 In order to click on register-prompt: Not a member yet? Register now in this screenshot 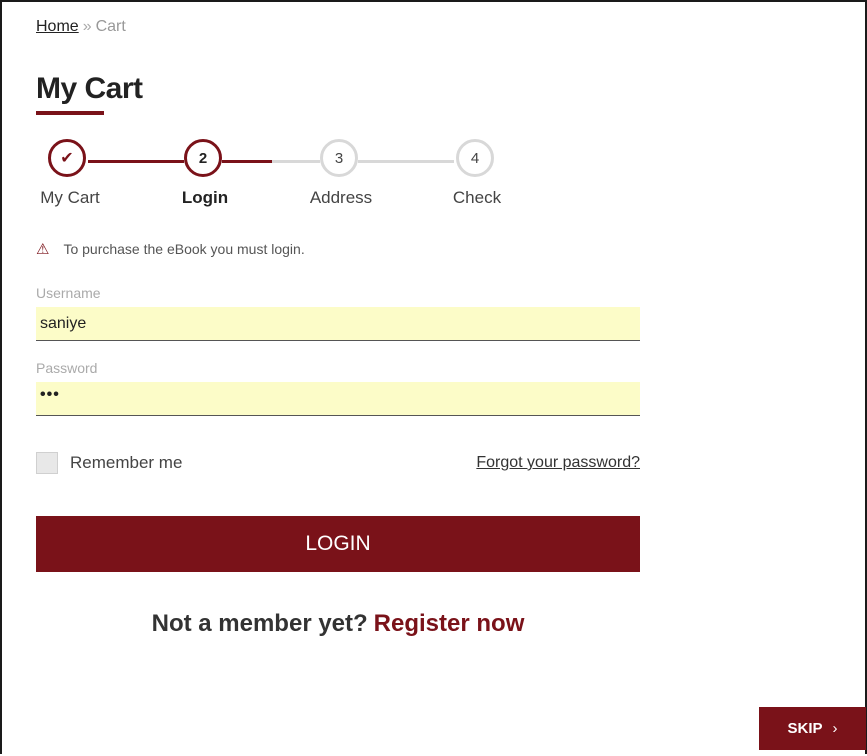, I will do `click(338, 624)`.